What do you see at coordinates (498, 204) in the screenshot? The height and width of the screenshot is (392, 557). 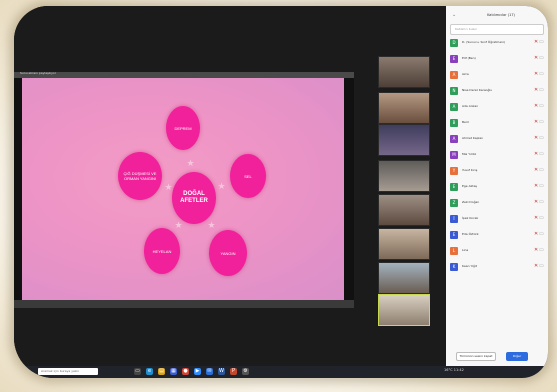 I see `participant-row: Z Zeki Doğan ✕ ▭` at bounding box center [498, 204].